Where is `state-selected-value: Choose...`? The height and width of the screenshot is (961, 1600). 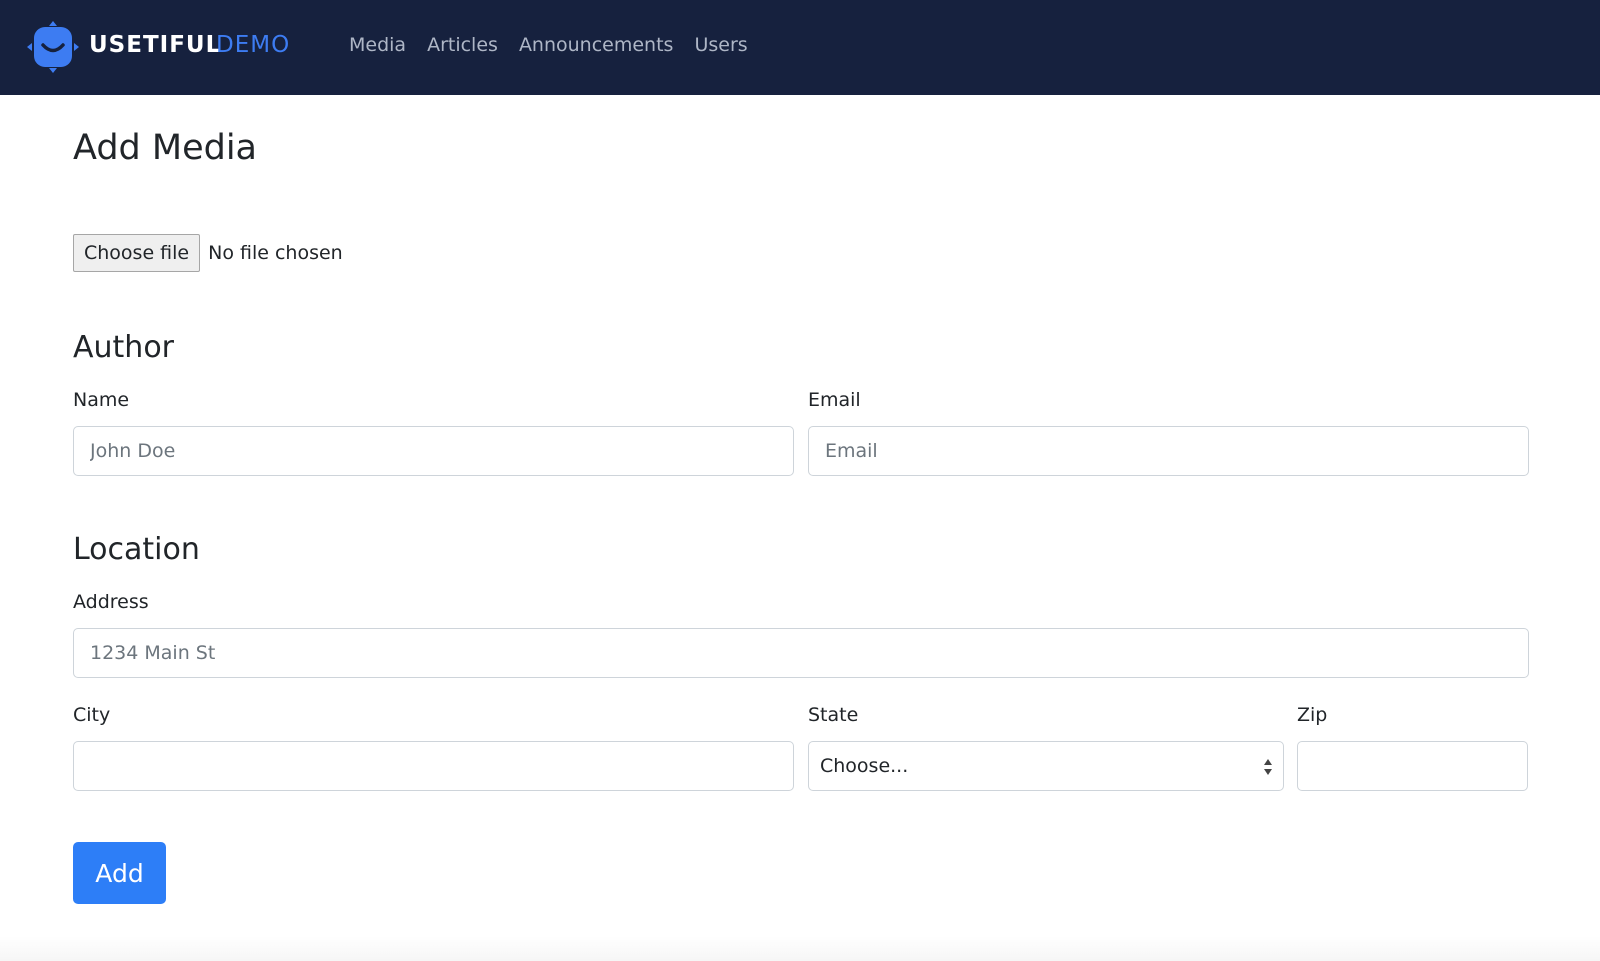
state-selected-value: Choose... is located at coordinates (864, 766).